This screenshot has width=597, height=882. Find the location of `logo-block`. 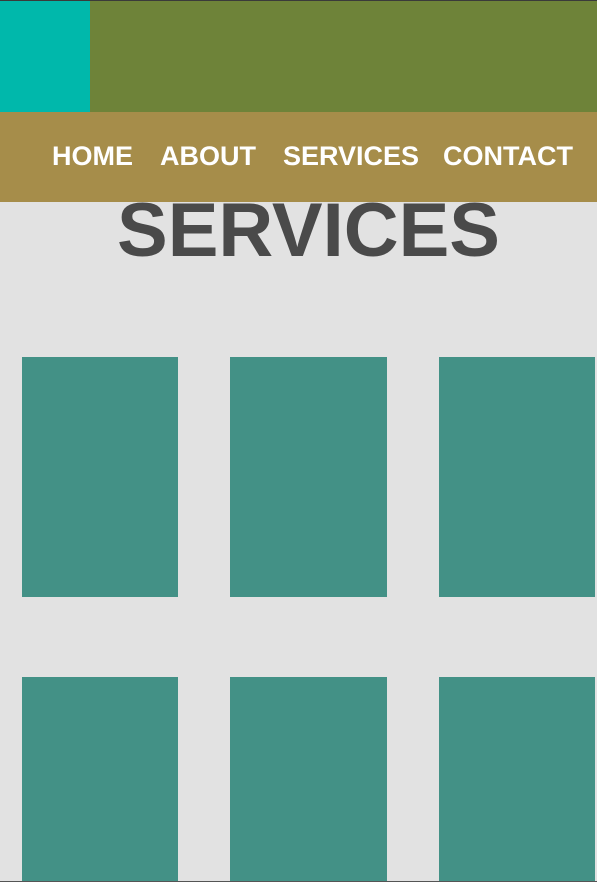

logo-block is located at coordinates (45, 56).